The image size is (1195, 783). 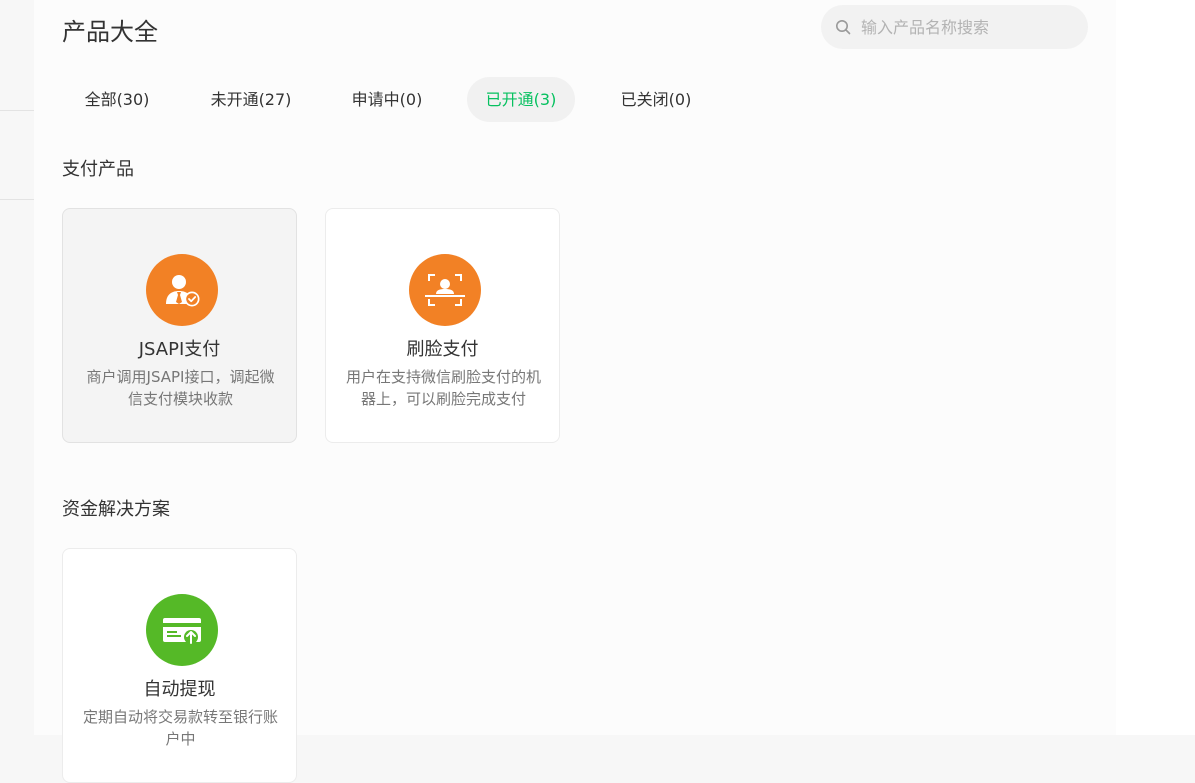 What do you see at coordinates (179, 689) in the screenshot?
I see `card-title: 自动提现` at bounding box center [179, 689].